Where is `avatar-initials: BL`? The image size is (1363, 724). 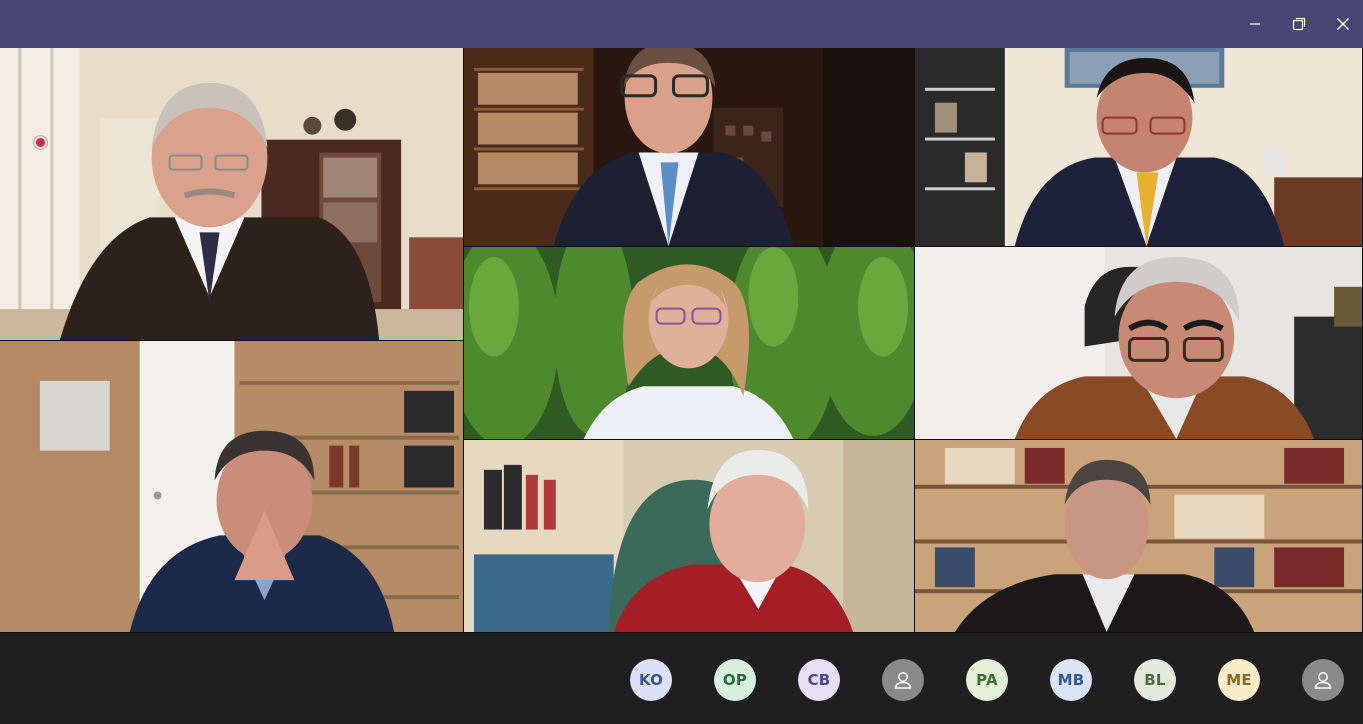
avatar-initials: BL is located at coordinates (1155, 680).